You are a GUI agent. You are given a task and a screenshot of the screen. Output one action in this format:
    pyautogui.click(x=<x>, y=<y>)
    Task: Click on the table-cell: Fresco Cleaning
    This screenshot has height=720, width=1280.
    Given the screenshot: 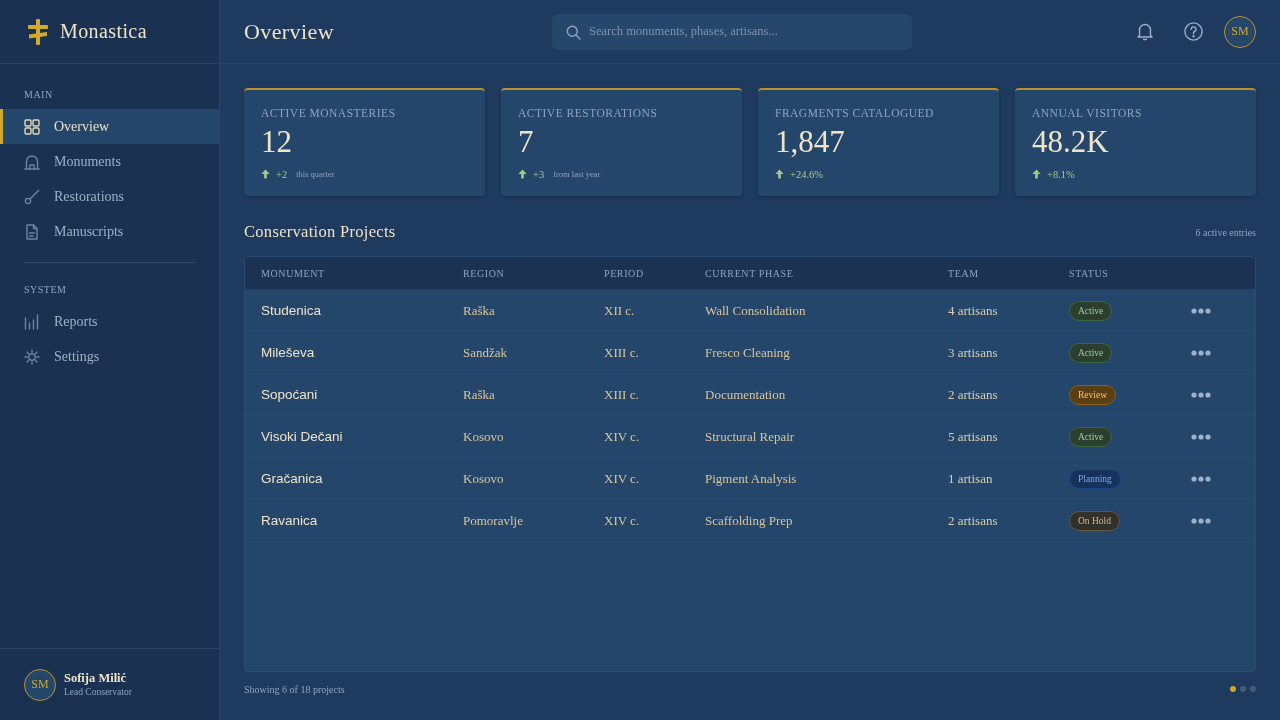 What is the action you would take?
    pyautogui.click(x=747, y=352)
    